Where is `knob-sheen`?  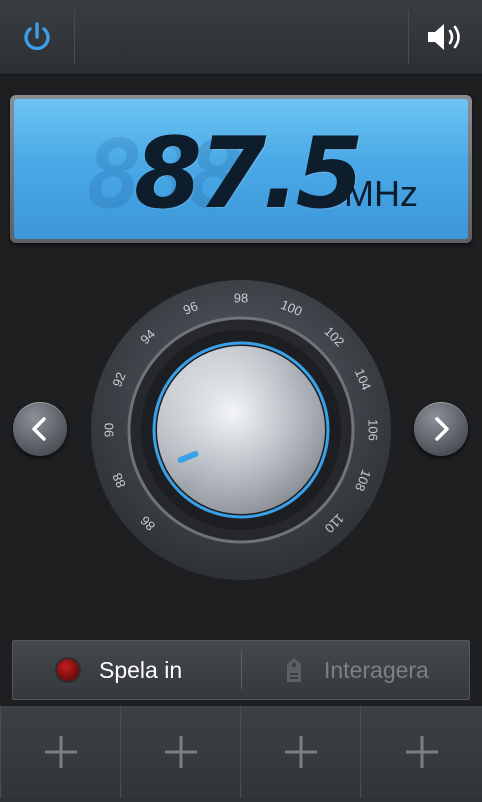
knob-sheen is located at coordinates (241, 430).